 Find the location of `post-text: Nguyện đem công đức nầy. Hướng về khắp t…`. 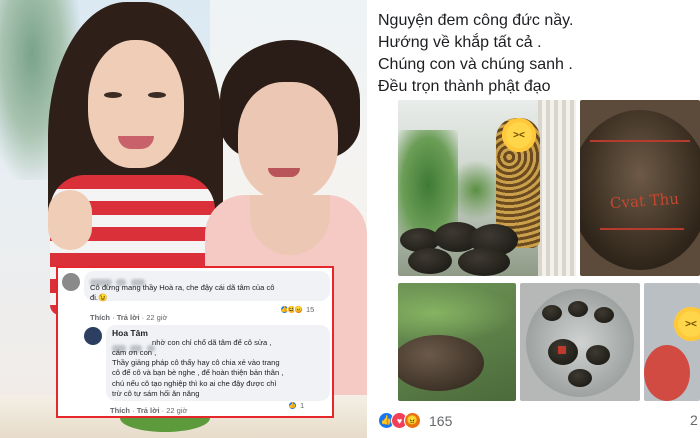

post-text: Nguyện đem công đức nầy. Hướng về khắp t… is located at coordinates (475, 54).